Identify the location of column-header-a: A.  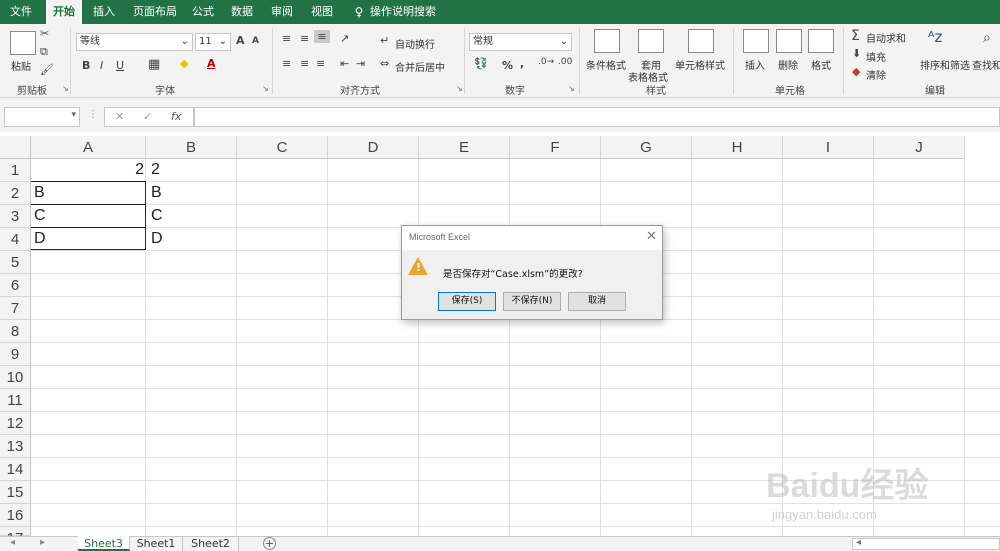
(88, 147).